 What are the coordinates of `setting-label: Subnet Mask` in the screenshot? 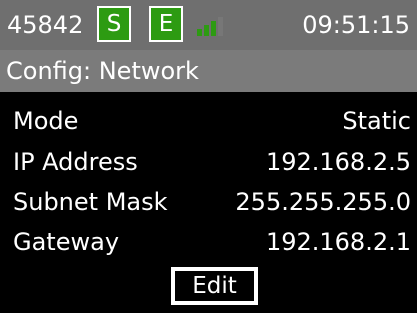 It's located at (90, 202).